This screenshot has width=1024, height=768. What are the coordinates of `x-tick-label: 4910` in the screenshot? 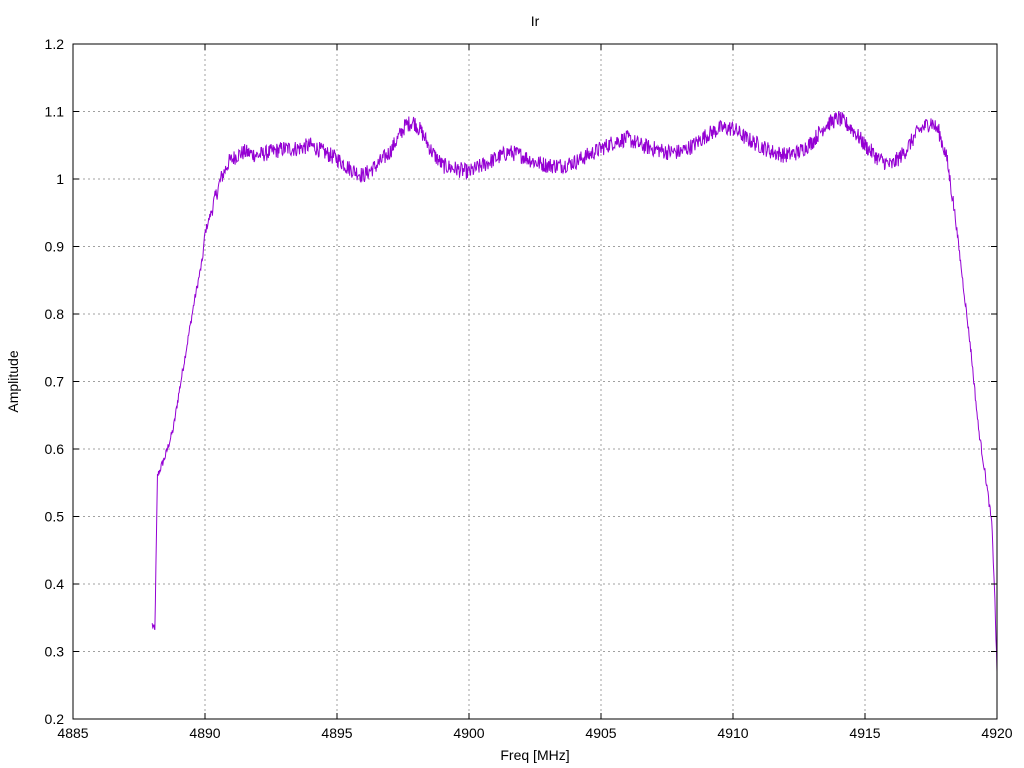 It's located at (732, 733).